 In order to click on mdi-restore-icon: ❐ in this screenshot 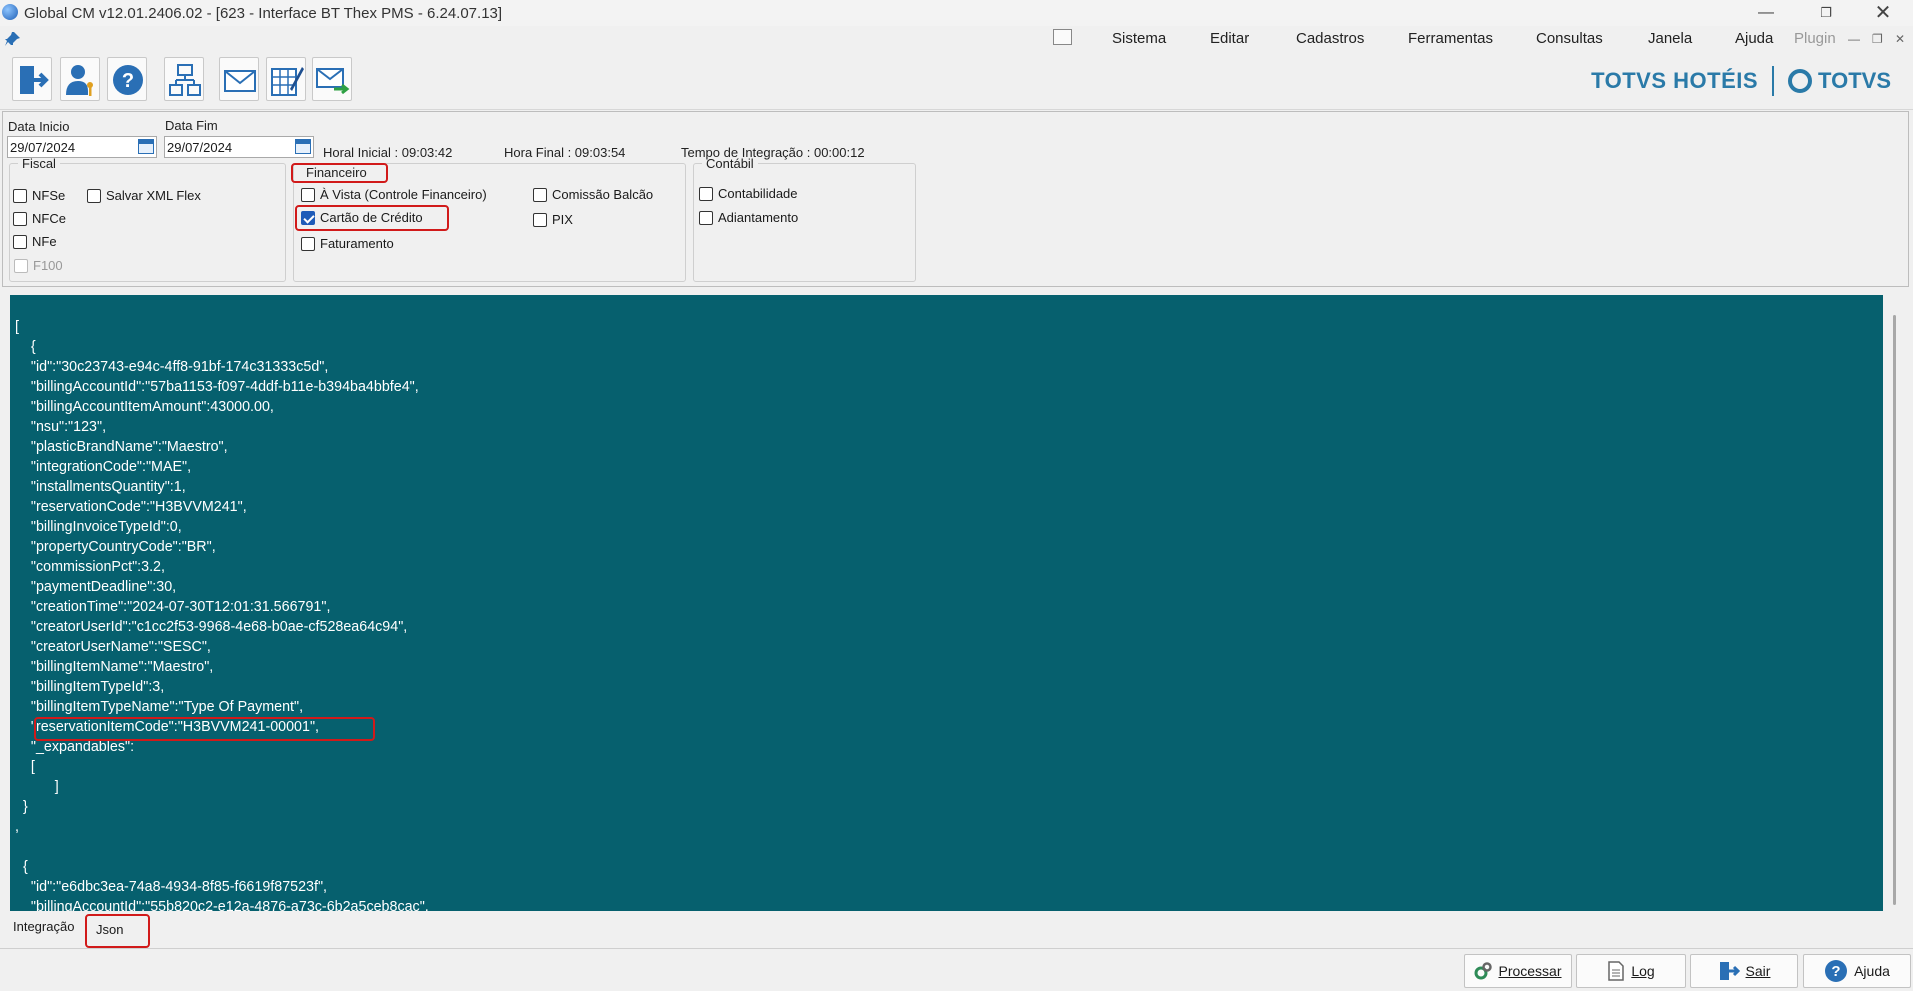, I will do `click(1877, 39)`.